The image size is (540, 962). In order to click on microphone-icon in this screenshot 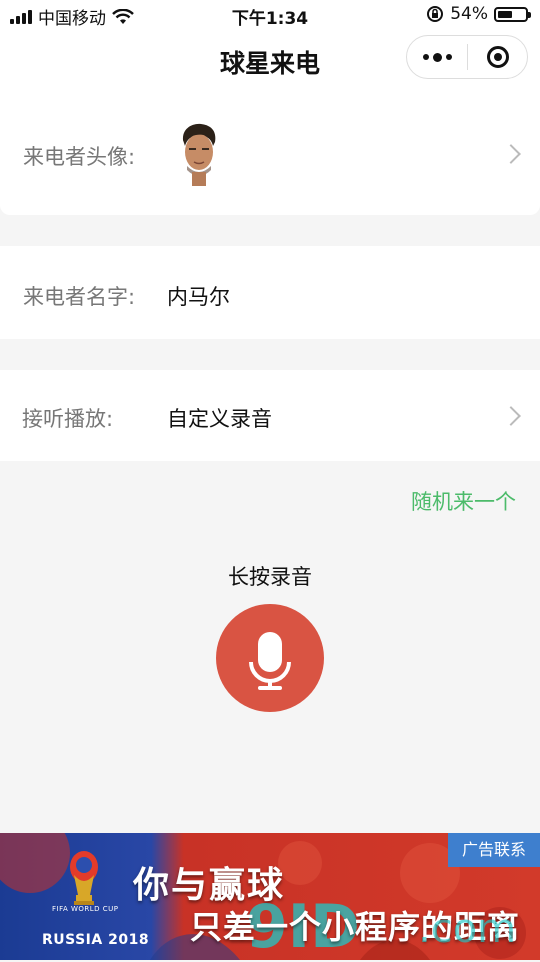, I will do `click(270, 661)`.